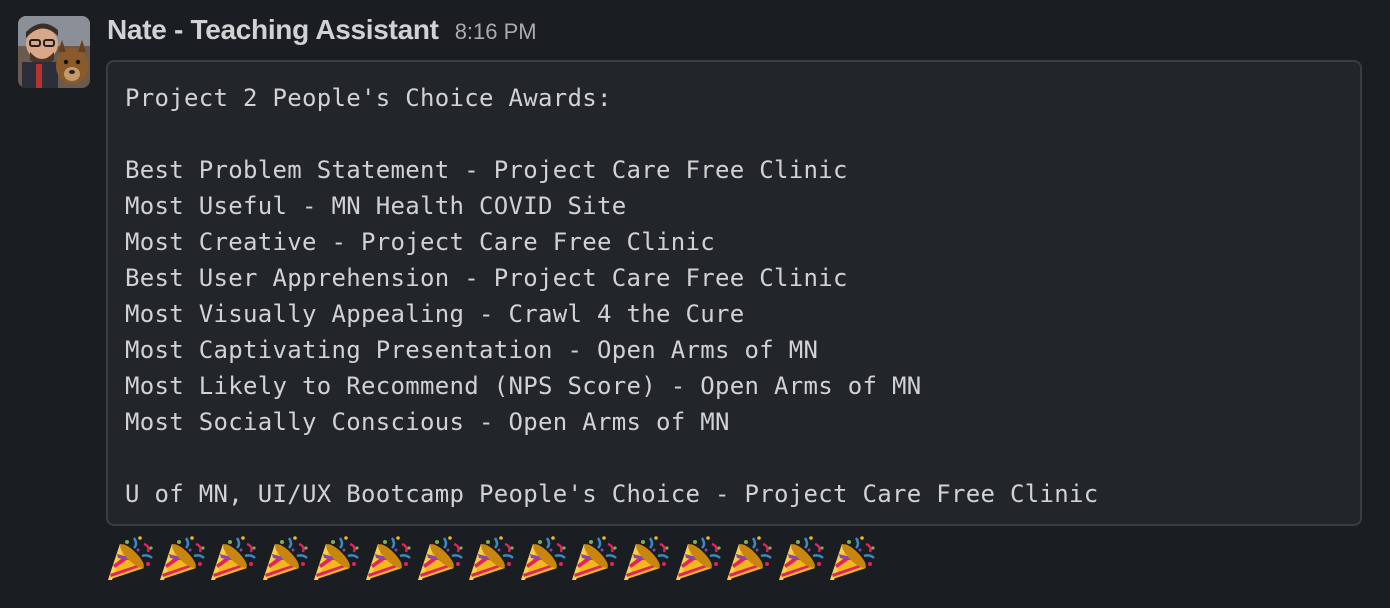 The image size is (1390, 608). I want to click on author-name: Nate - Teaching Assistant, so click(273, 30).